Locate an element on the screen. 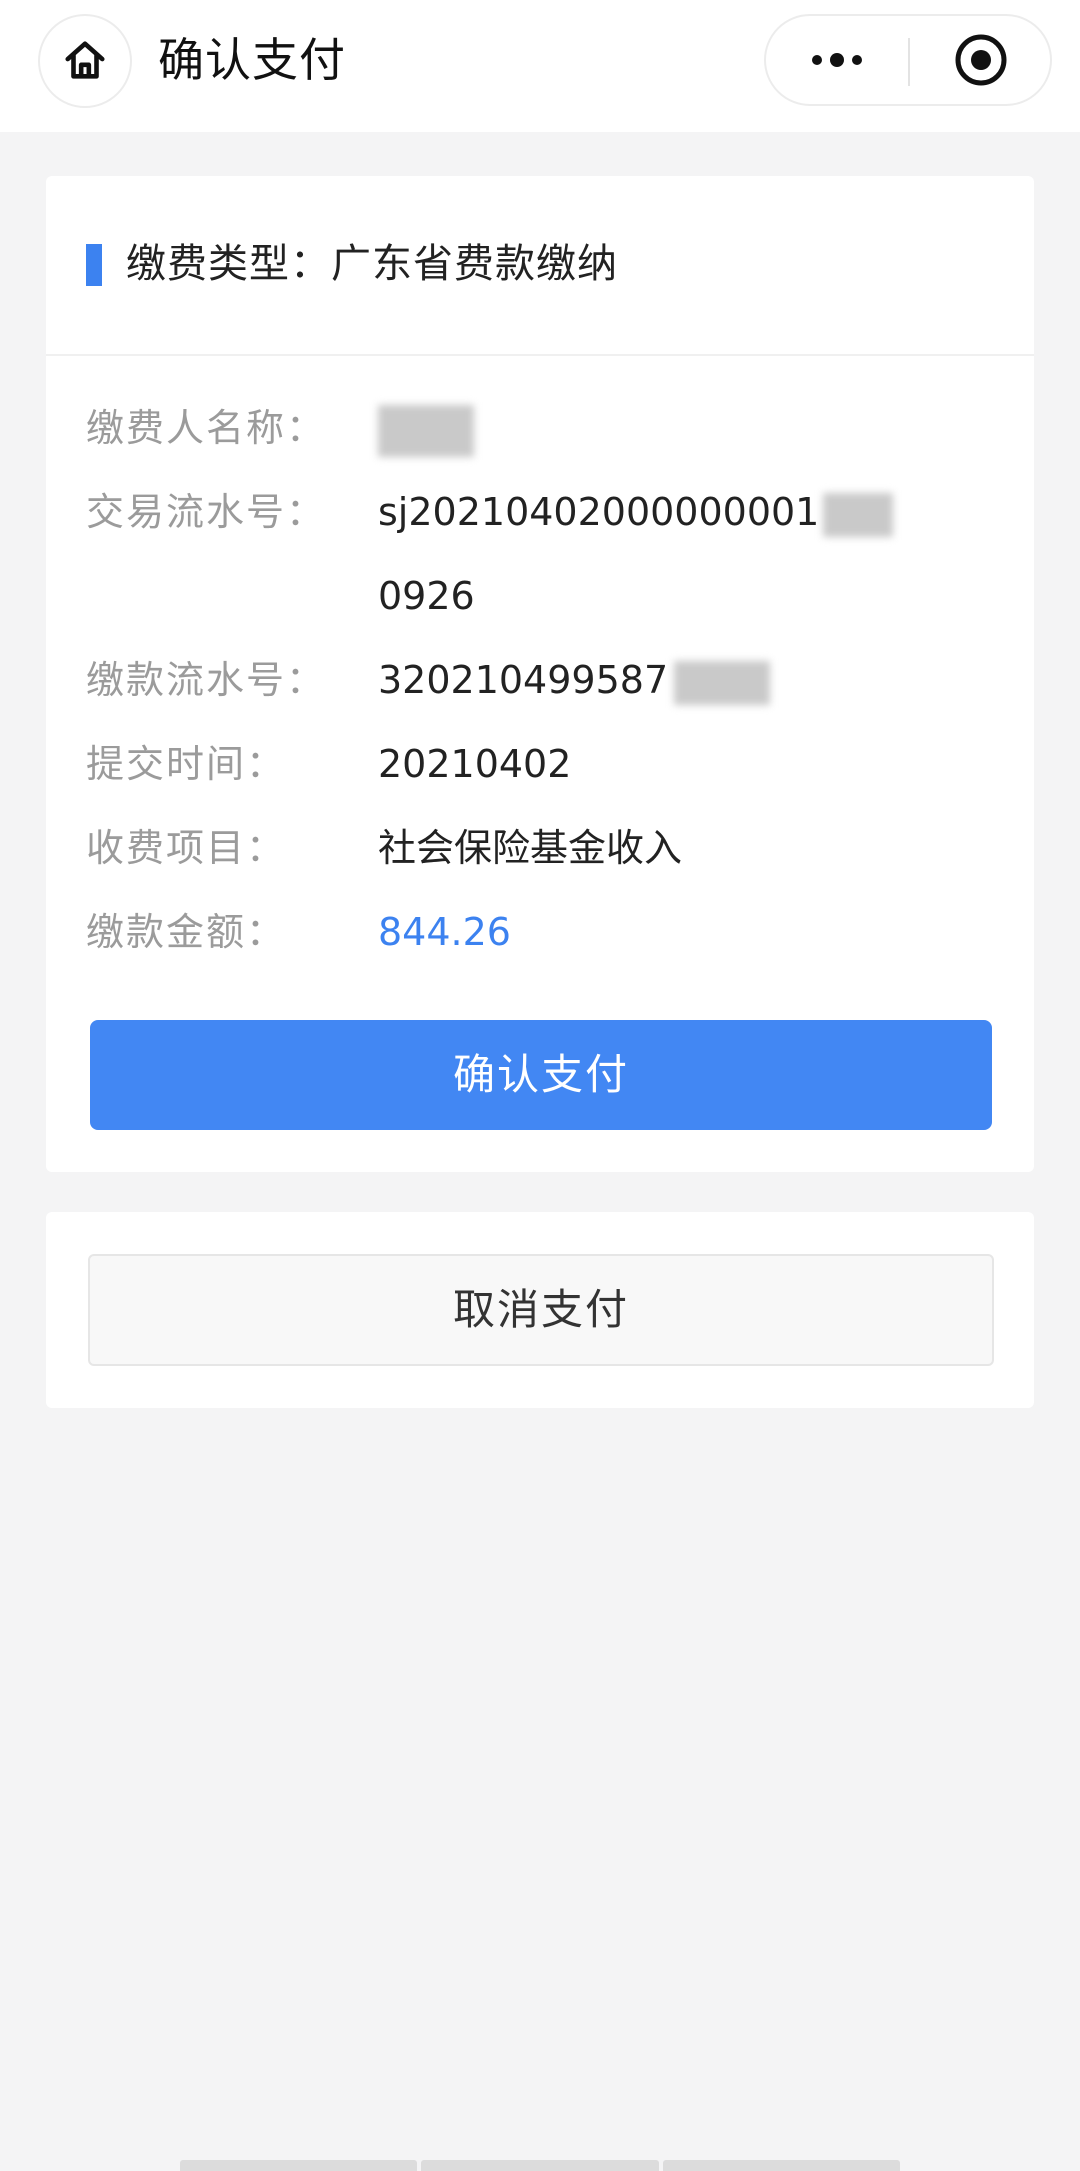 The height and width of the screenshot is (2171, 1080). top-navbar: 确认支付 is located at coordinates (540, 66).